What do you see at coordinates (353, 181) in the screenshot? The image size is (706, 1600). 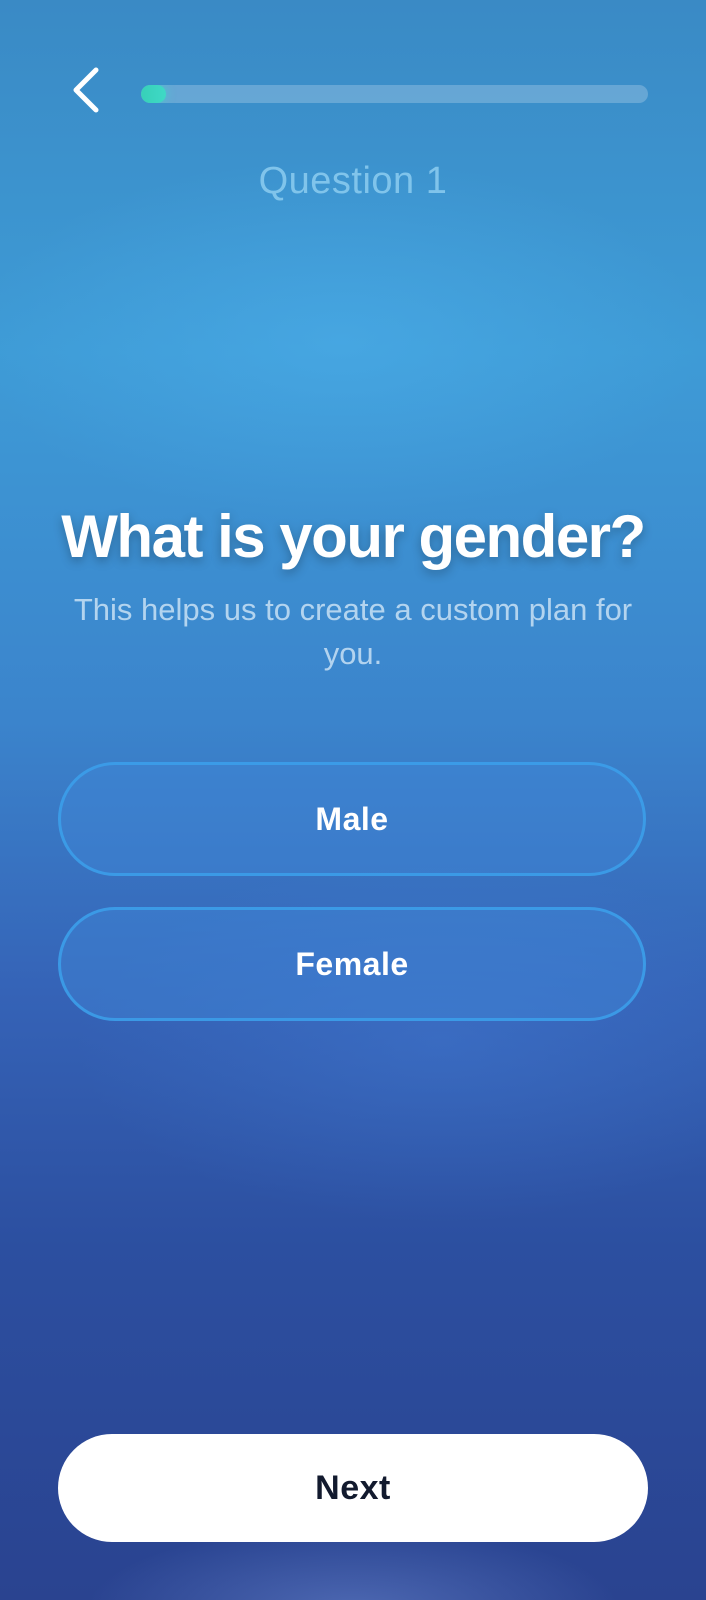 I see `question-counter: Question 1` at bounding box center [353, 181].